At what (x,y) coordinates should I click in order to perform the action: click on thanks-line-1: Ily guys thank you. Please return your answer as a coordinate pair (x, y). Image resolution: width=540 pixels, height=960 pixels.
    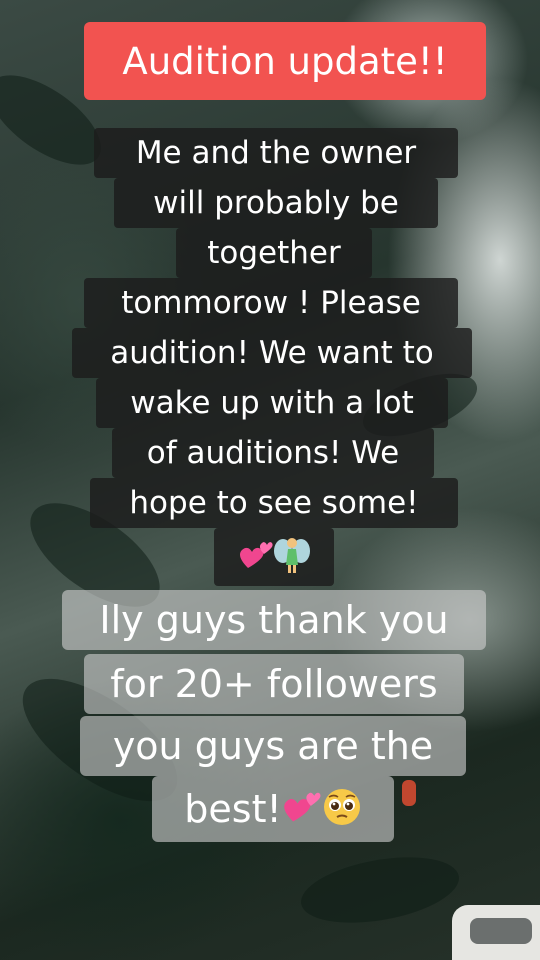
    Looking at the image, I should click on (274, 620).